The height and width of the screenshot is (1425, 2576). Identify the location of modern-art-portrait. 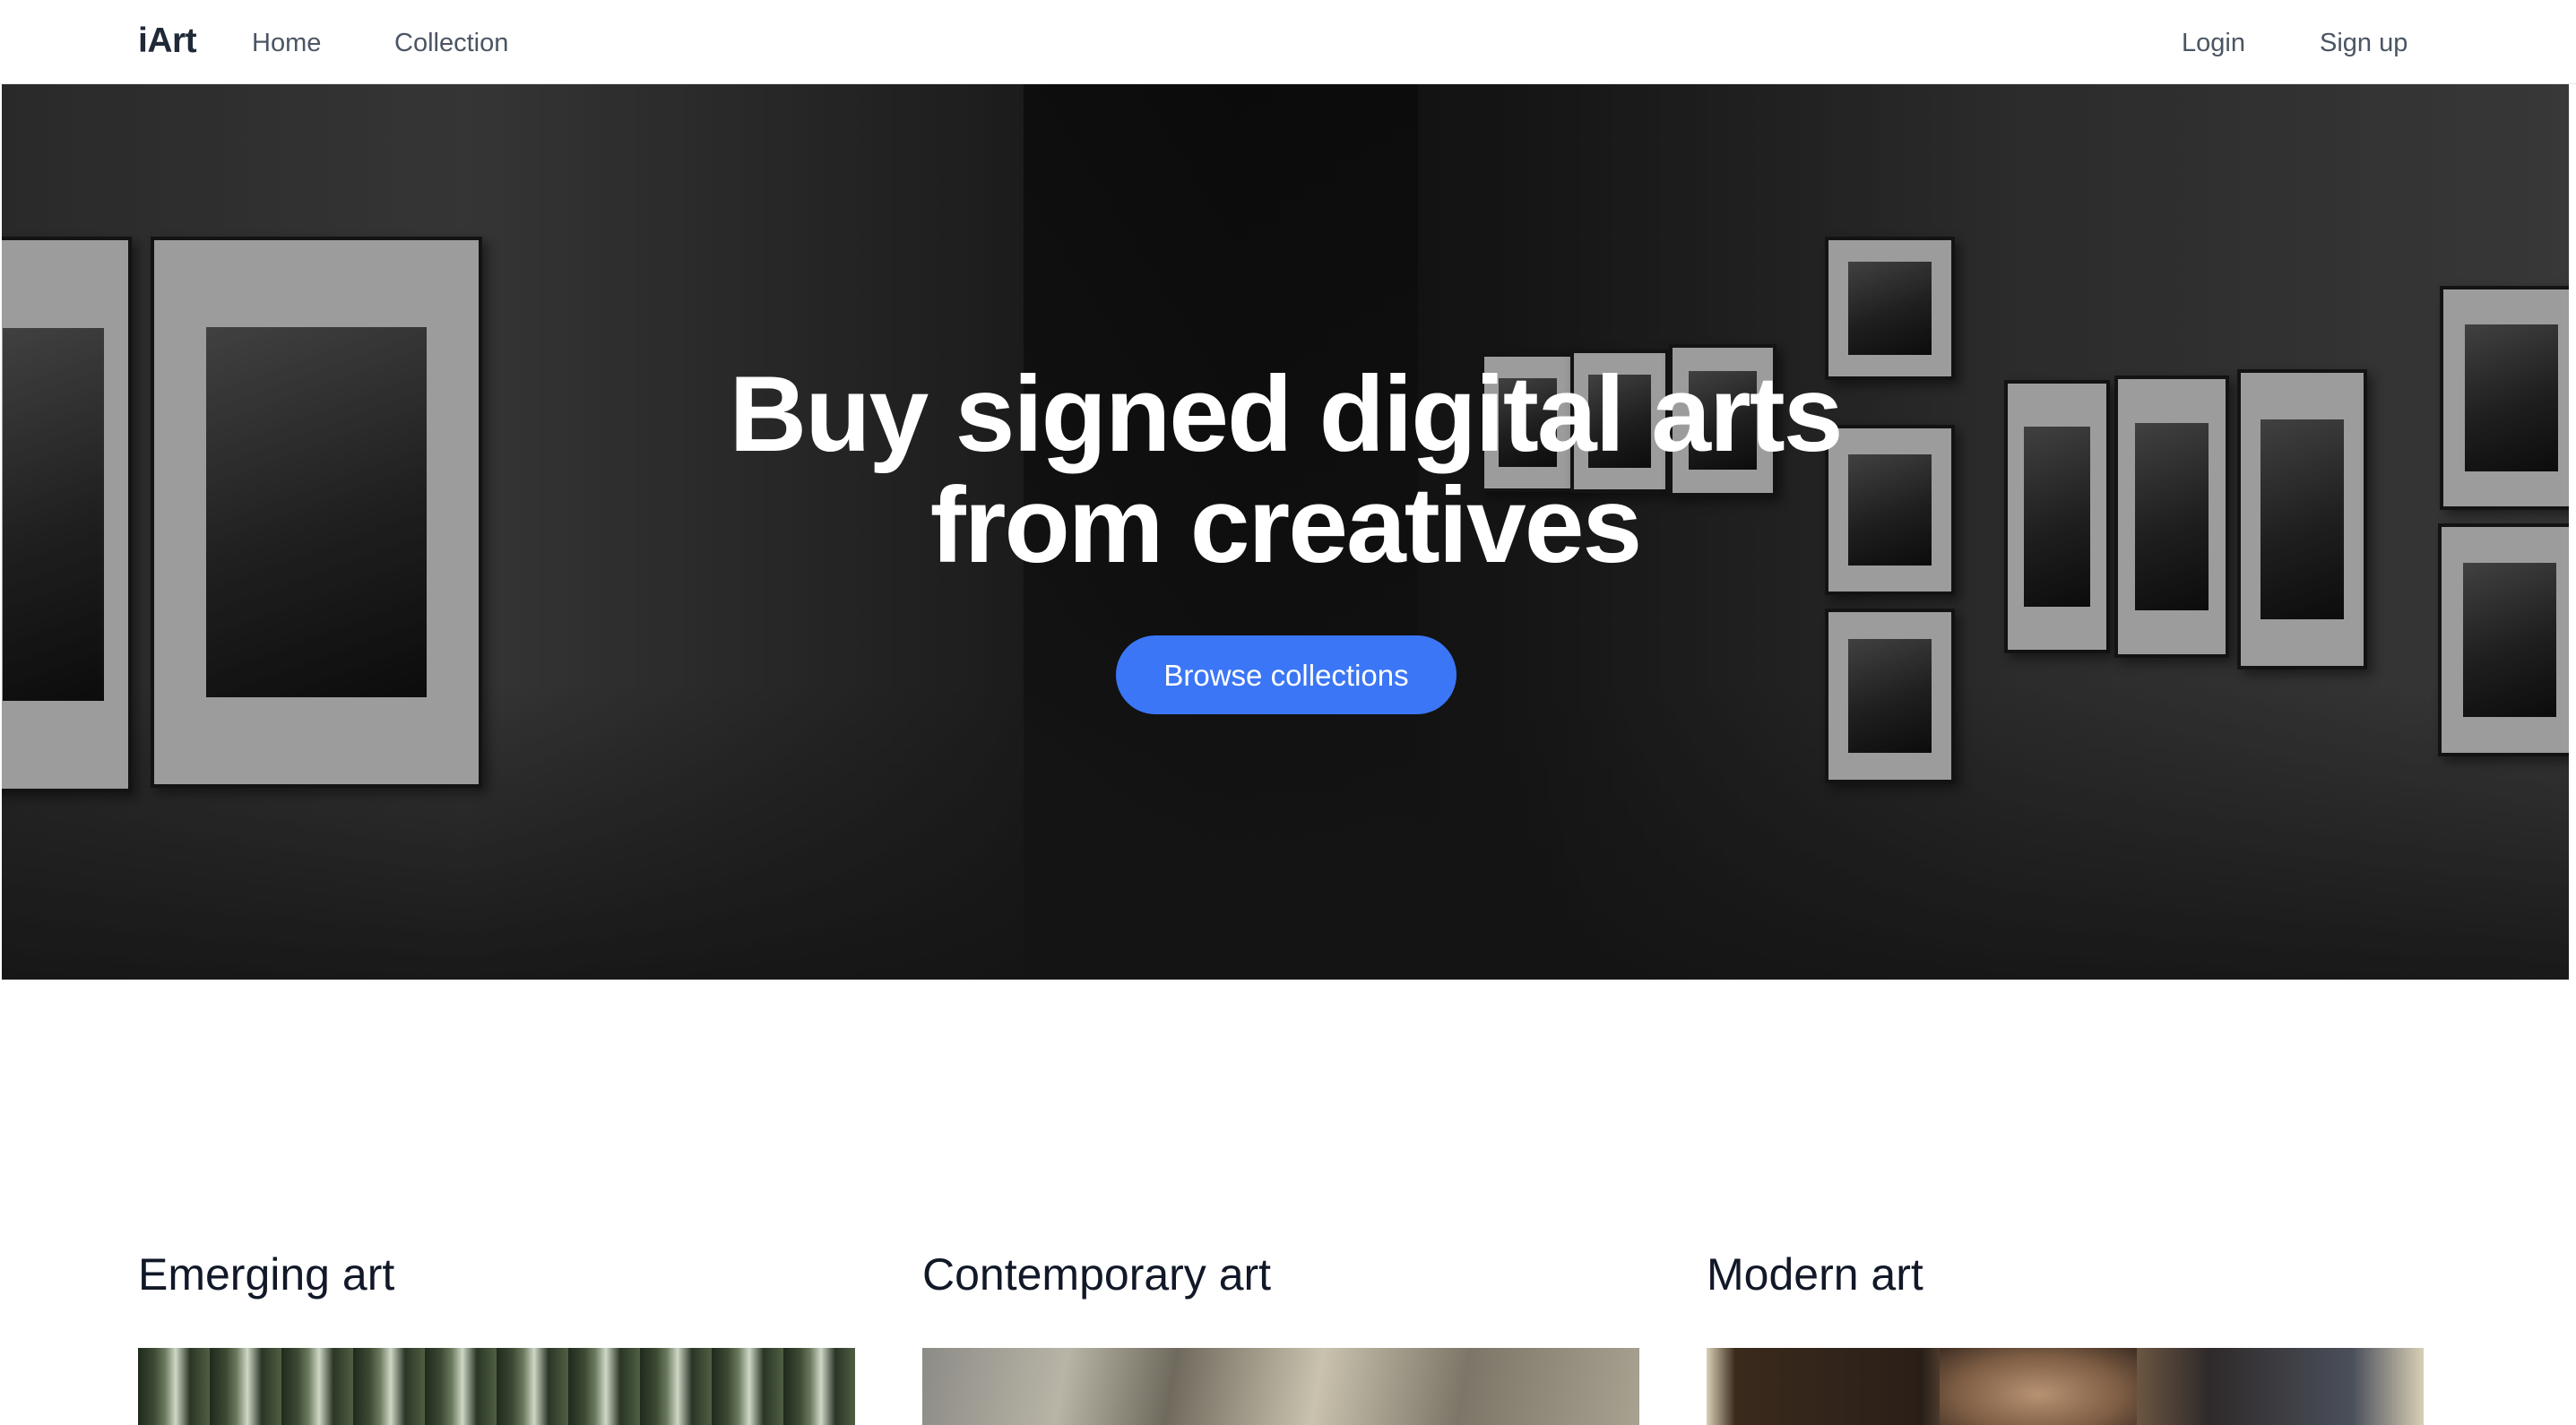
(2038, 1386).